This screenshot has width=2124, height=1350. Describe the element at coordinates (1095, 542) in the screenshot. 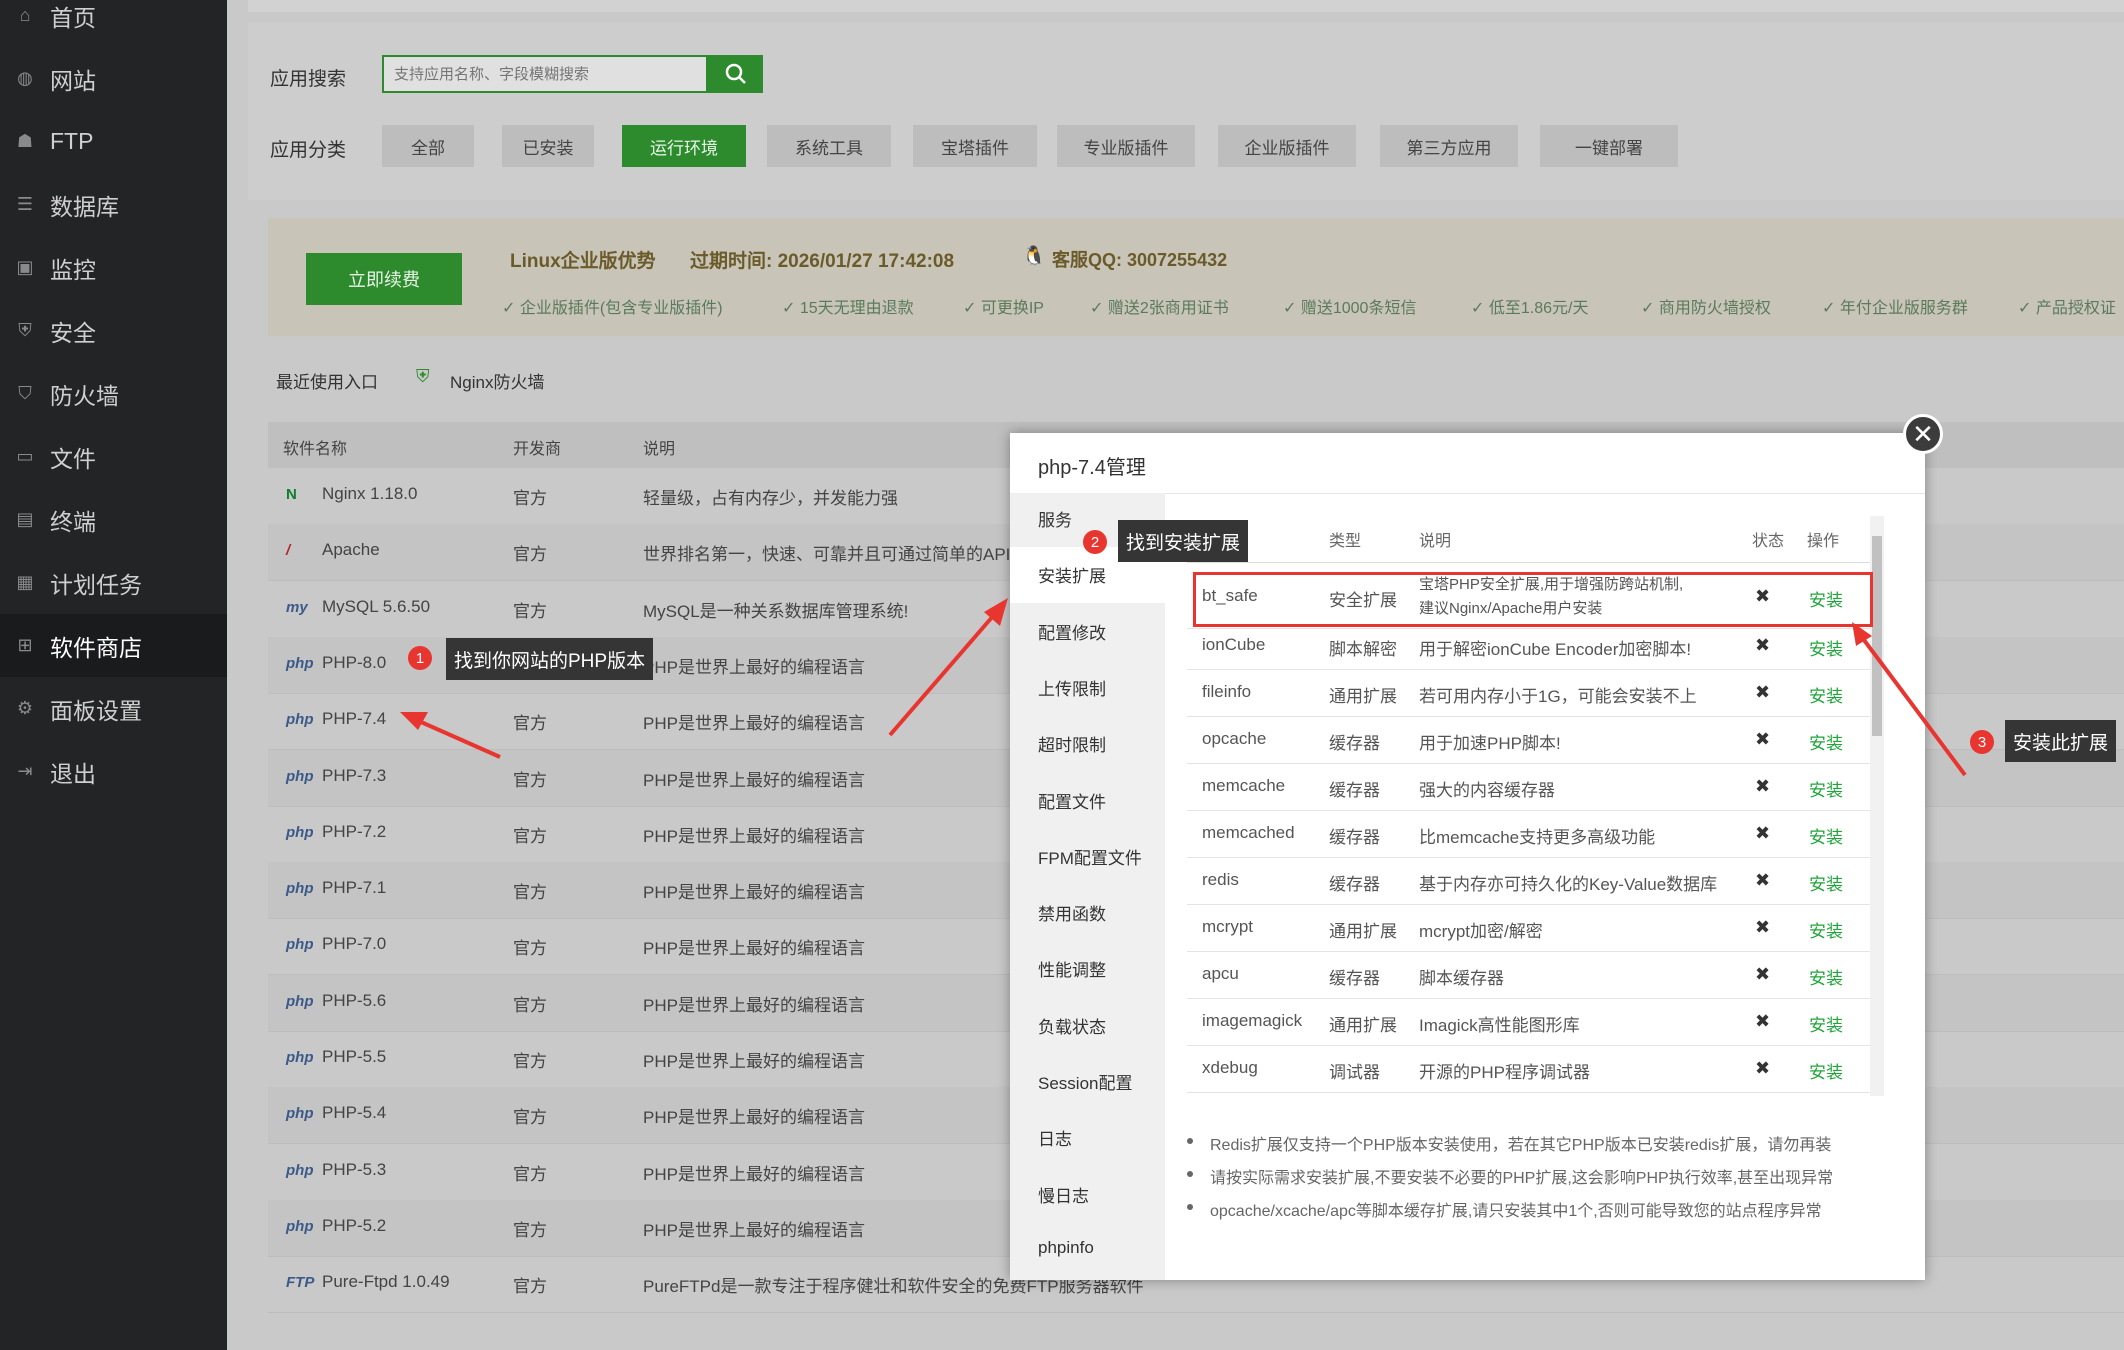

I see `annotation-badge-2: 2` at that location.